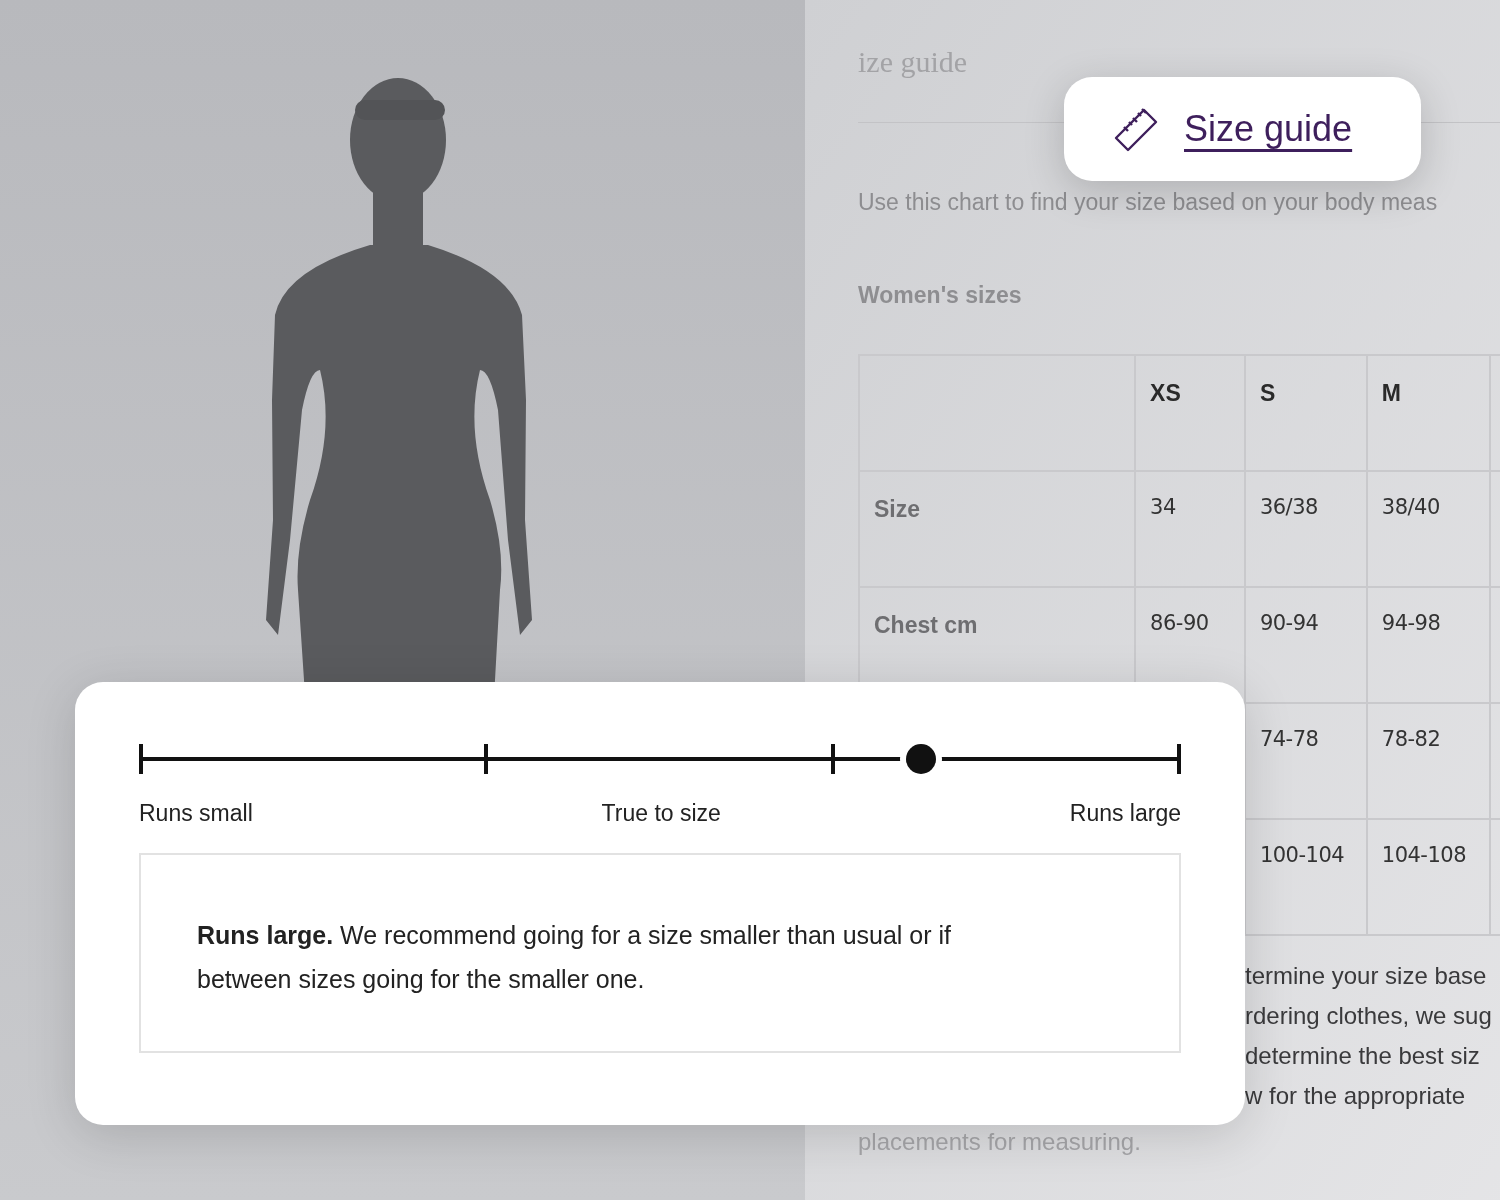  What do you see at coordinates (1305, 529) in the screenshot?
I see `table-cell: 36/38` at bounding box center [1305, 529].